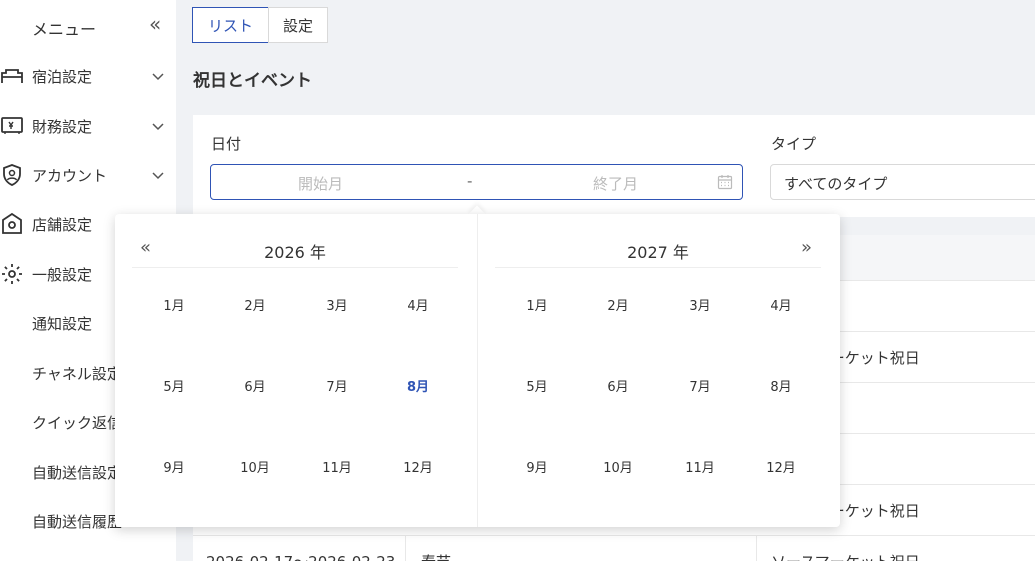 Image resolution: width=1035 pixels, height=561 pixels. What do you see at coordinates (226, 144) in the screenshot?
I see `date-label: 日付` at bounding box center [226, 144].